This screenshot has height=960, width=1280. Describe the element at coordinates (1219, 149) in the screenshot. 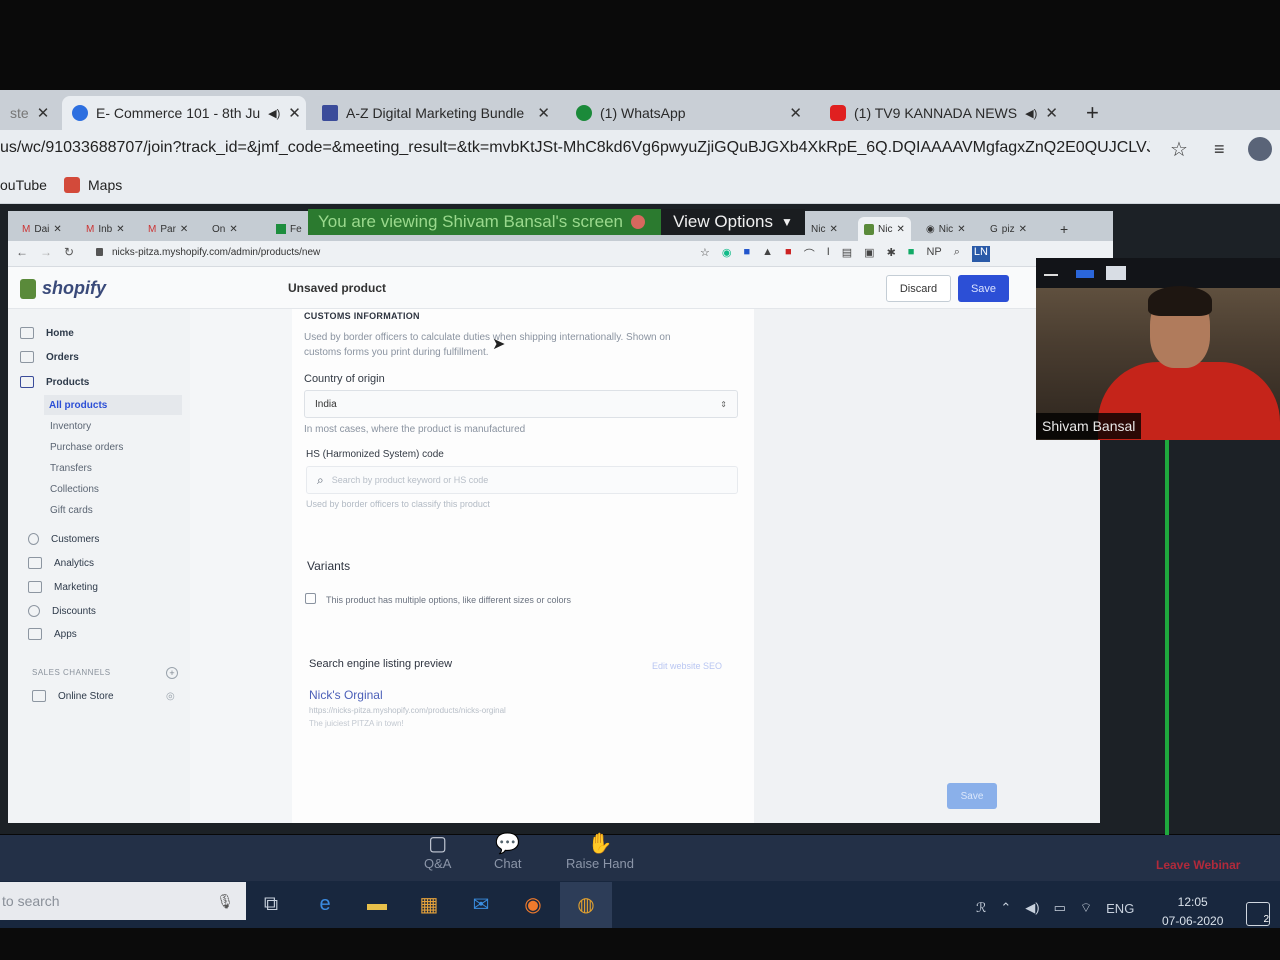

I see `playlist-icon: ≡` at that location.